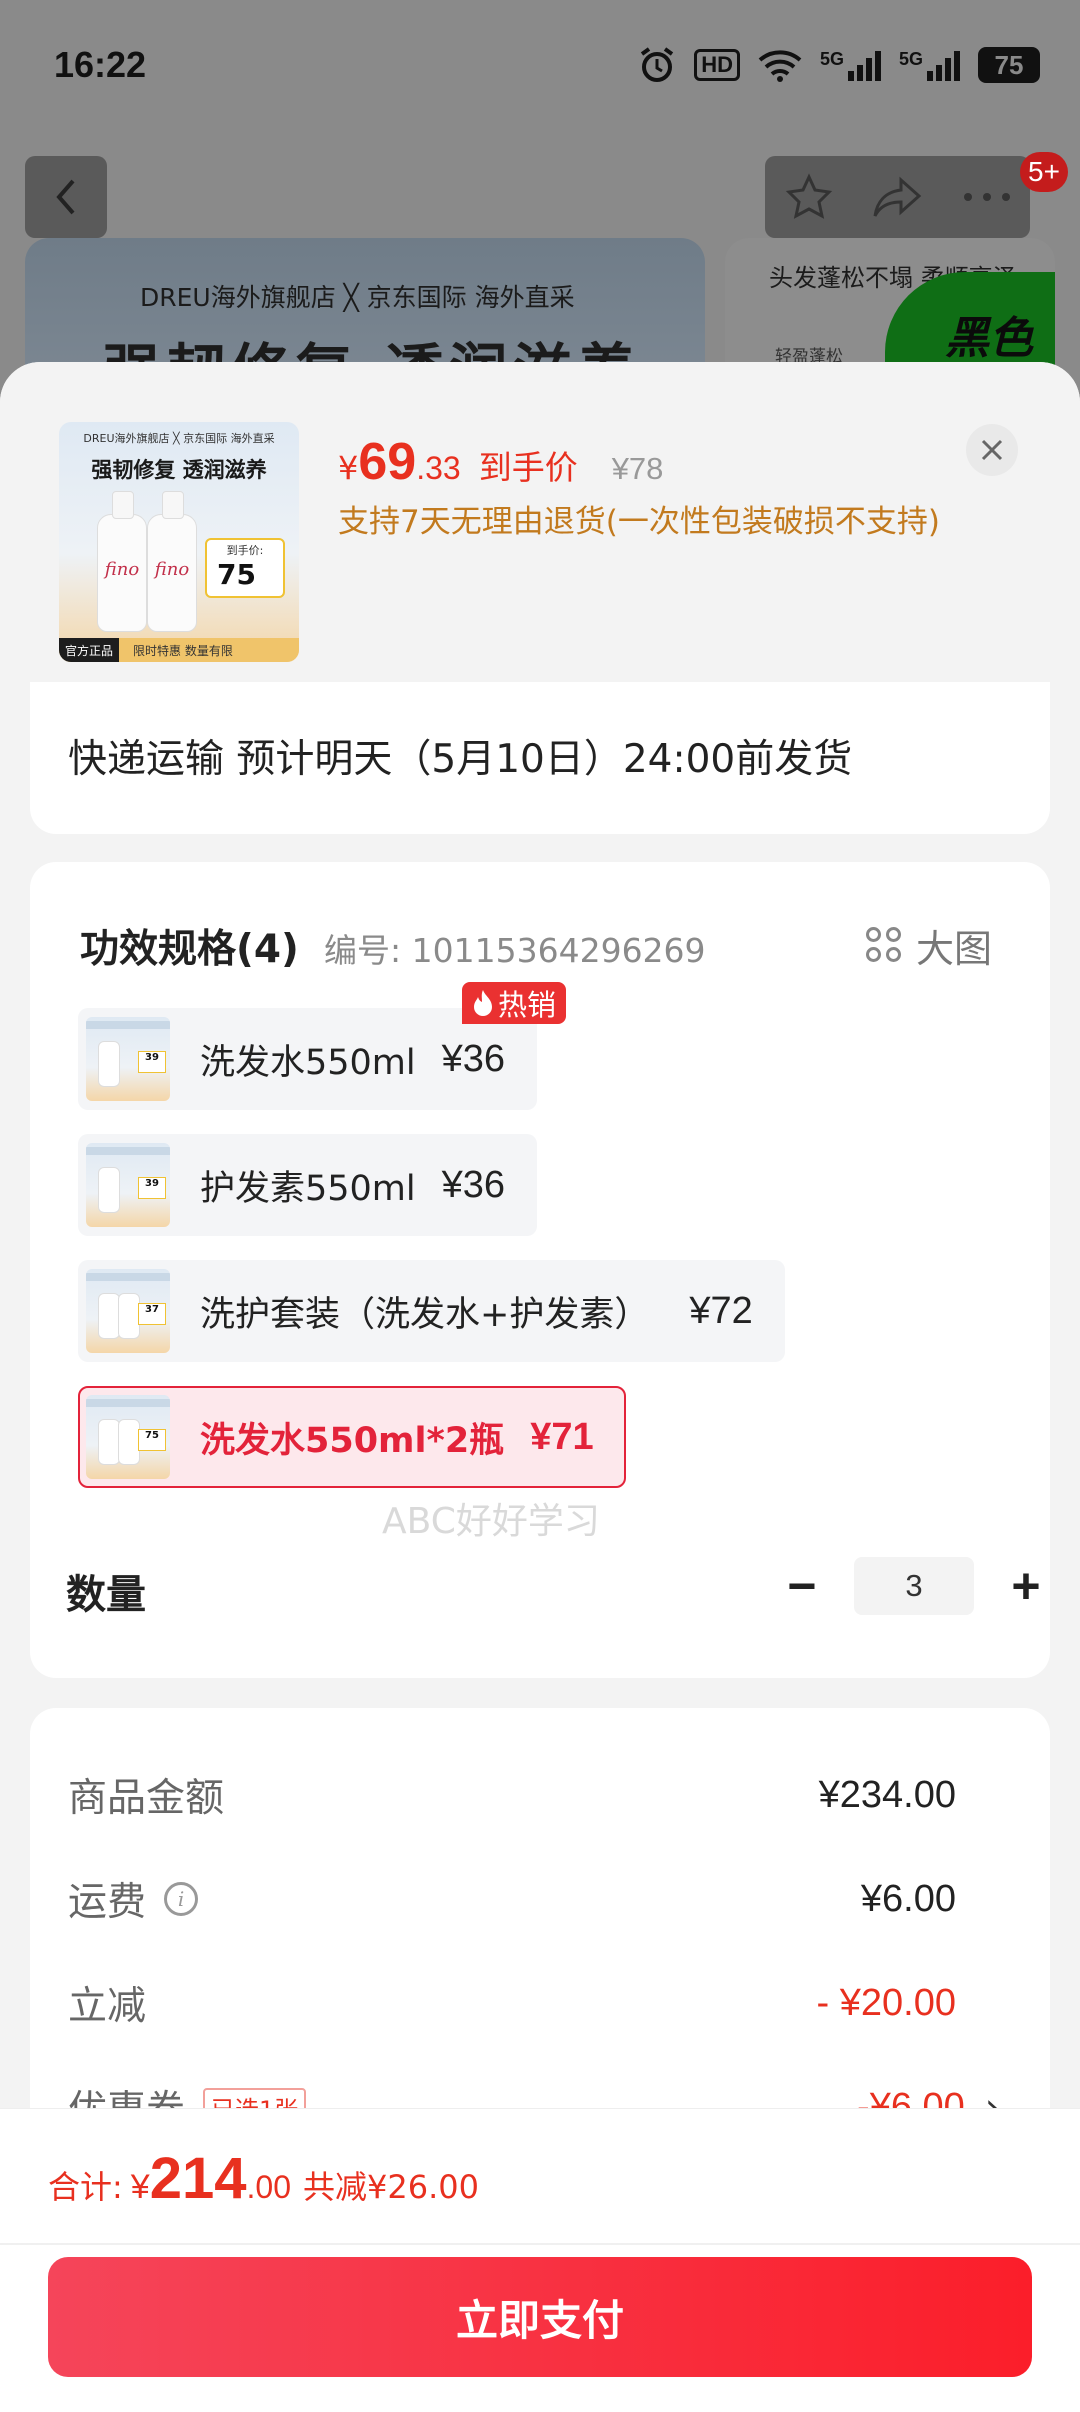  Describe the element at coordinates (491, 1521) in the screenshot. I see `watermark: ABC好好学习` at that location.